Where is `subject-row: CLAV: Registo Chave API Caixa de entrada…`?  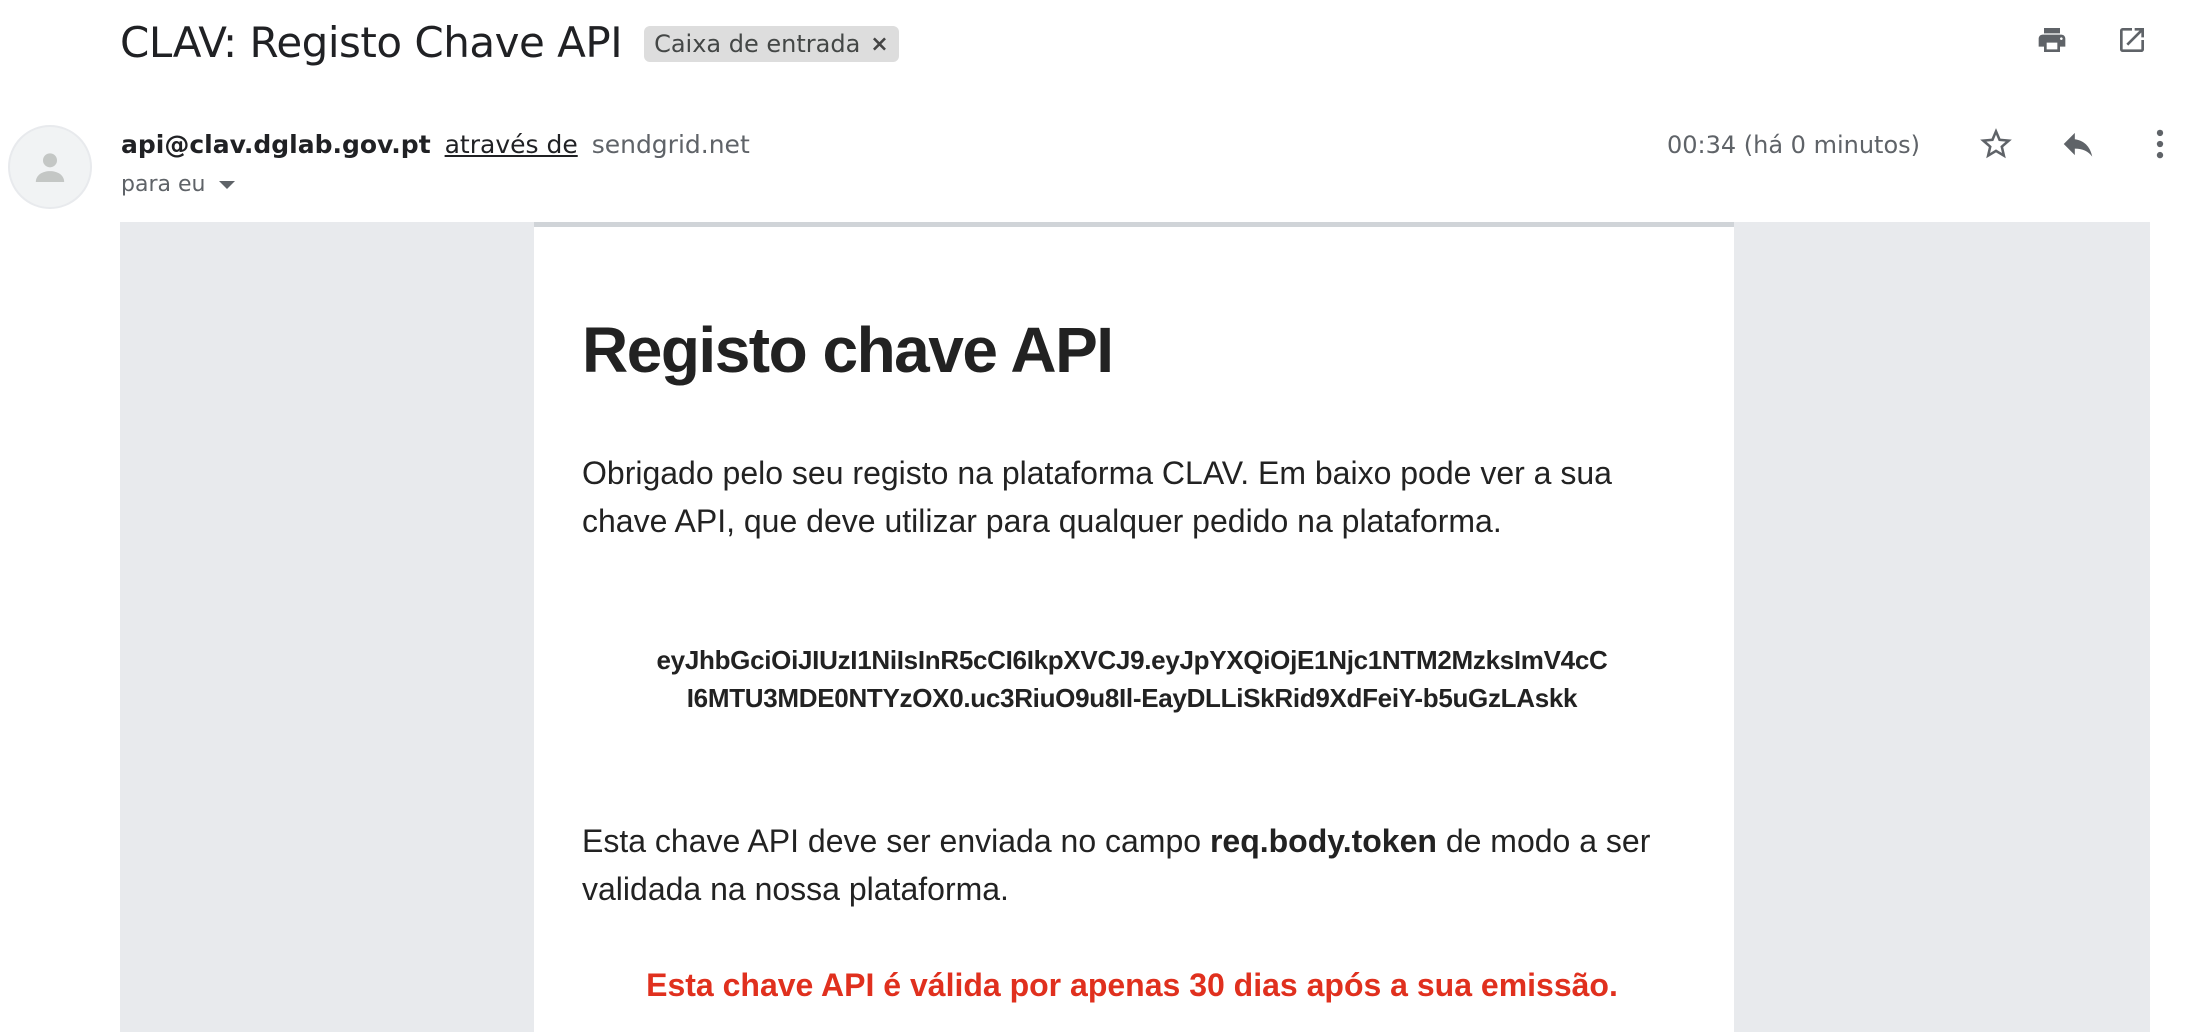 subject-row: CLAV: Registo Chave API Caixa de entrada… is located at coordinates (509, 42).